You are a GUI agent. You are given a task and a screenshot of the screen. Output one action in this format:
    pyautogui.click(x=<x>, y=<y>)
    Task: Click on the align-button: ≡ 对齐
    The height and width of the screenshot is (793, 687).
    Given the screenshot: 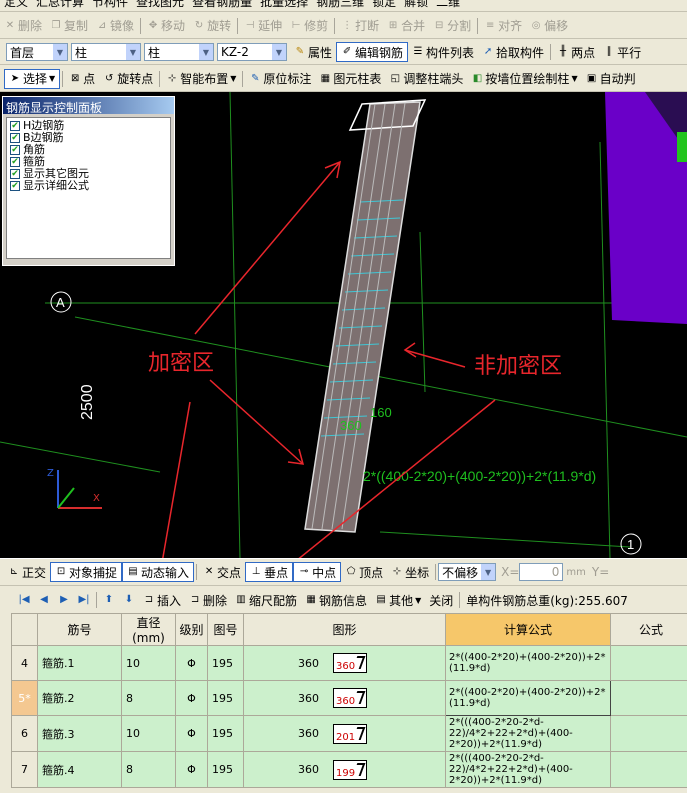 What is the action you would take?
    pyautogui.click(x=503, y=26)
    